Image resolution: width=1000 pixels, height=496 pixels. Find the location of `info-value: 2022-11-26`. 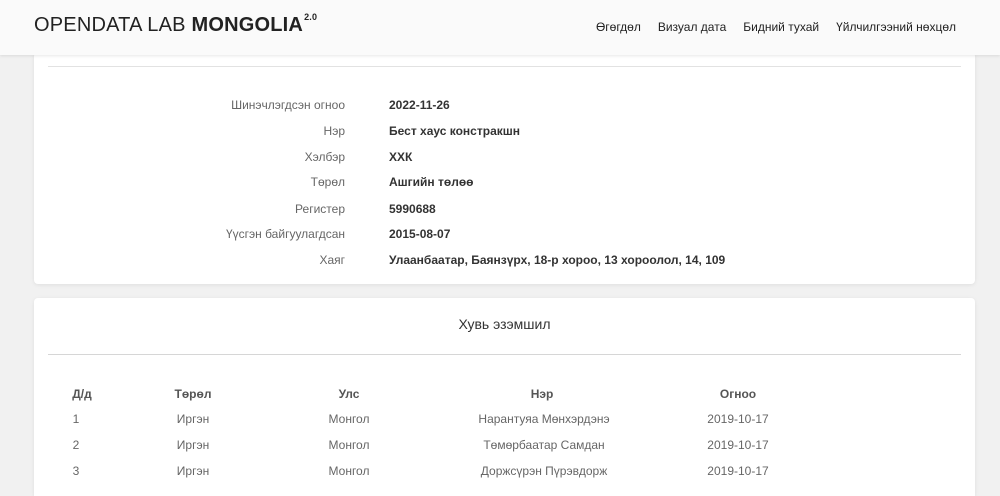

info-value: 2022-11-26 is located at coordinates (419, 105).